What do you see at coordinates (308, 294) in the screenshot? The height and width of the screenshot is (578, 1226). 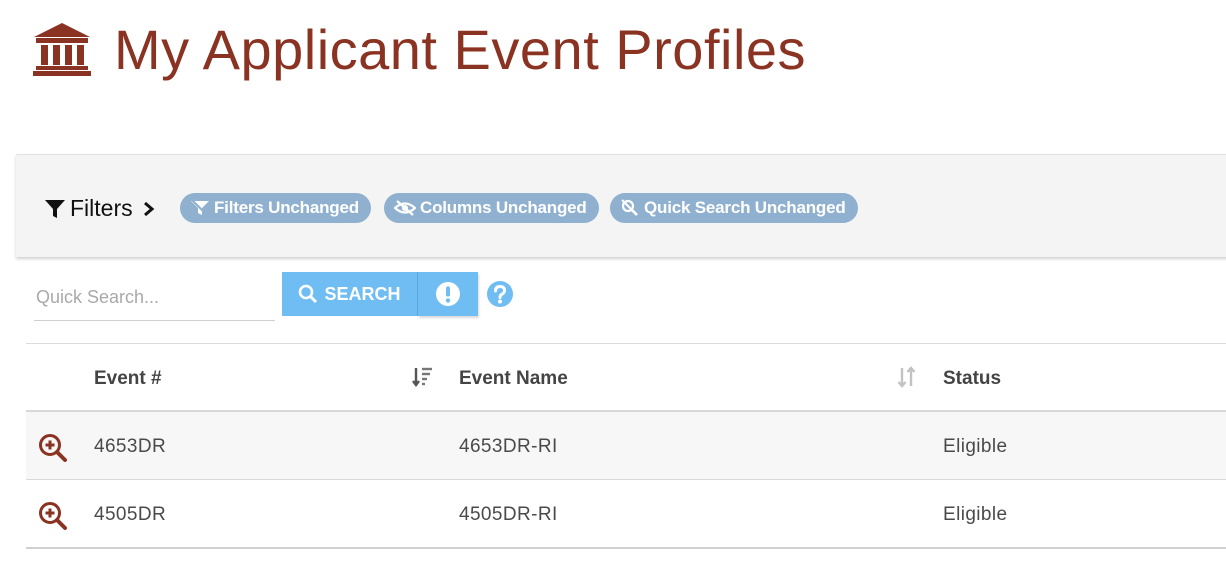 I see `search-icon` at bounding box center [308, 294].